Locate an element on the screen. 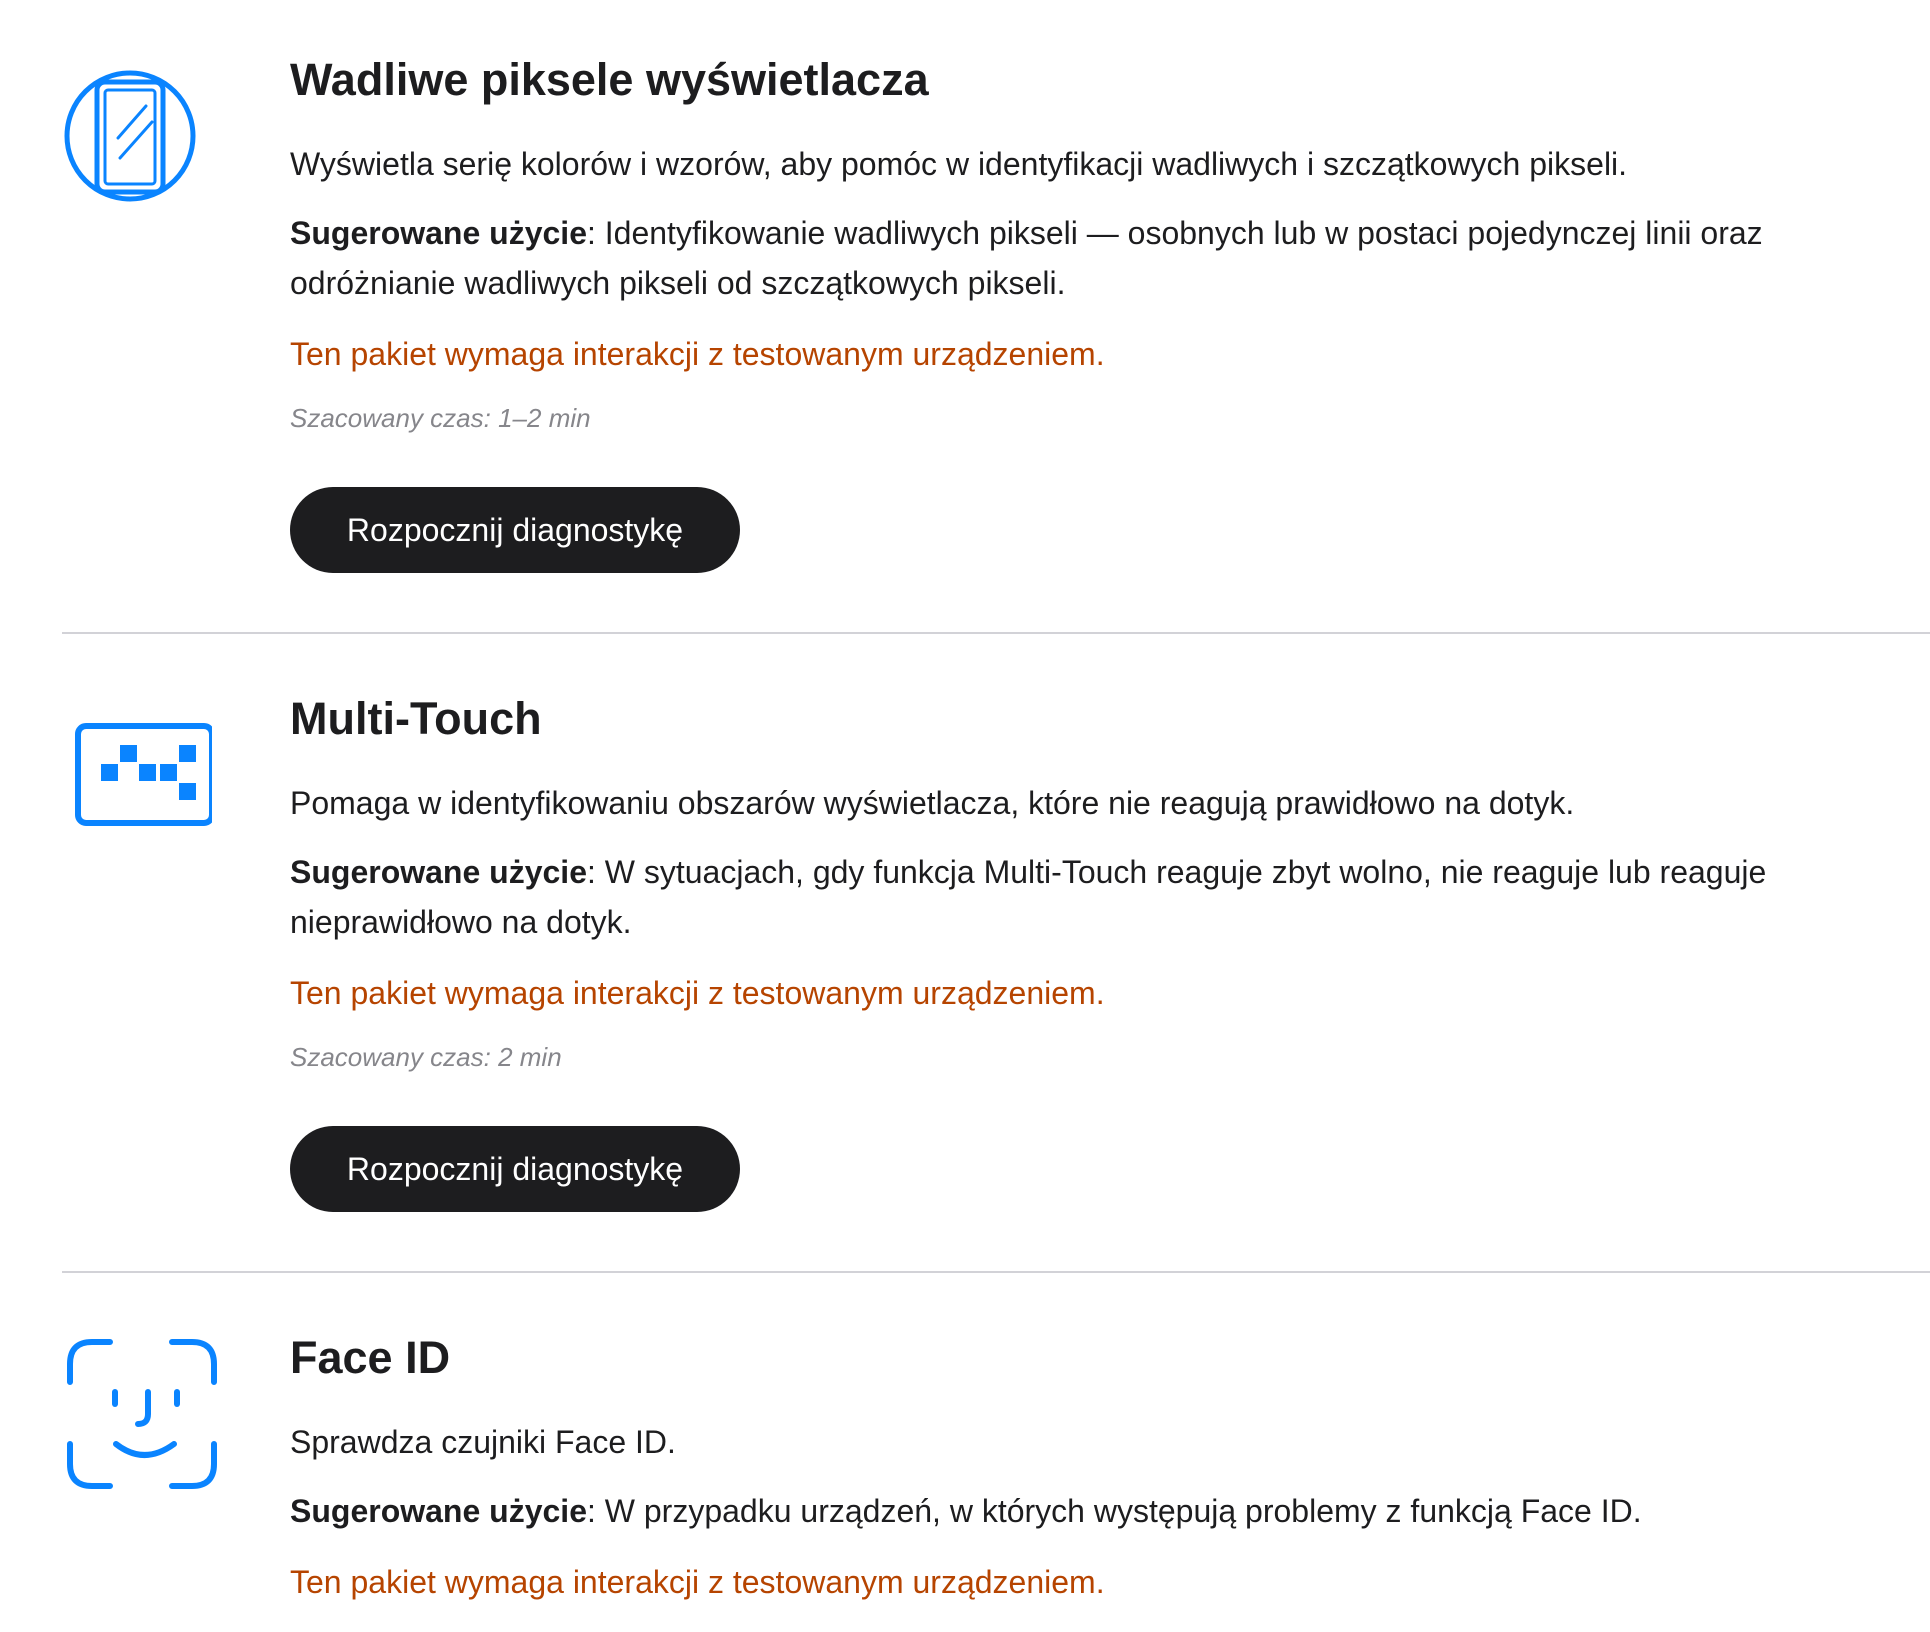 The image size is (1930, 1632). section-title: Face ID is located at coordinates (370, 1357).